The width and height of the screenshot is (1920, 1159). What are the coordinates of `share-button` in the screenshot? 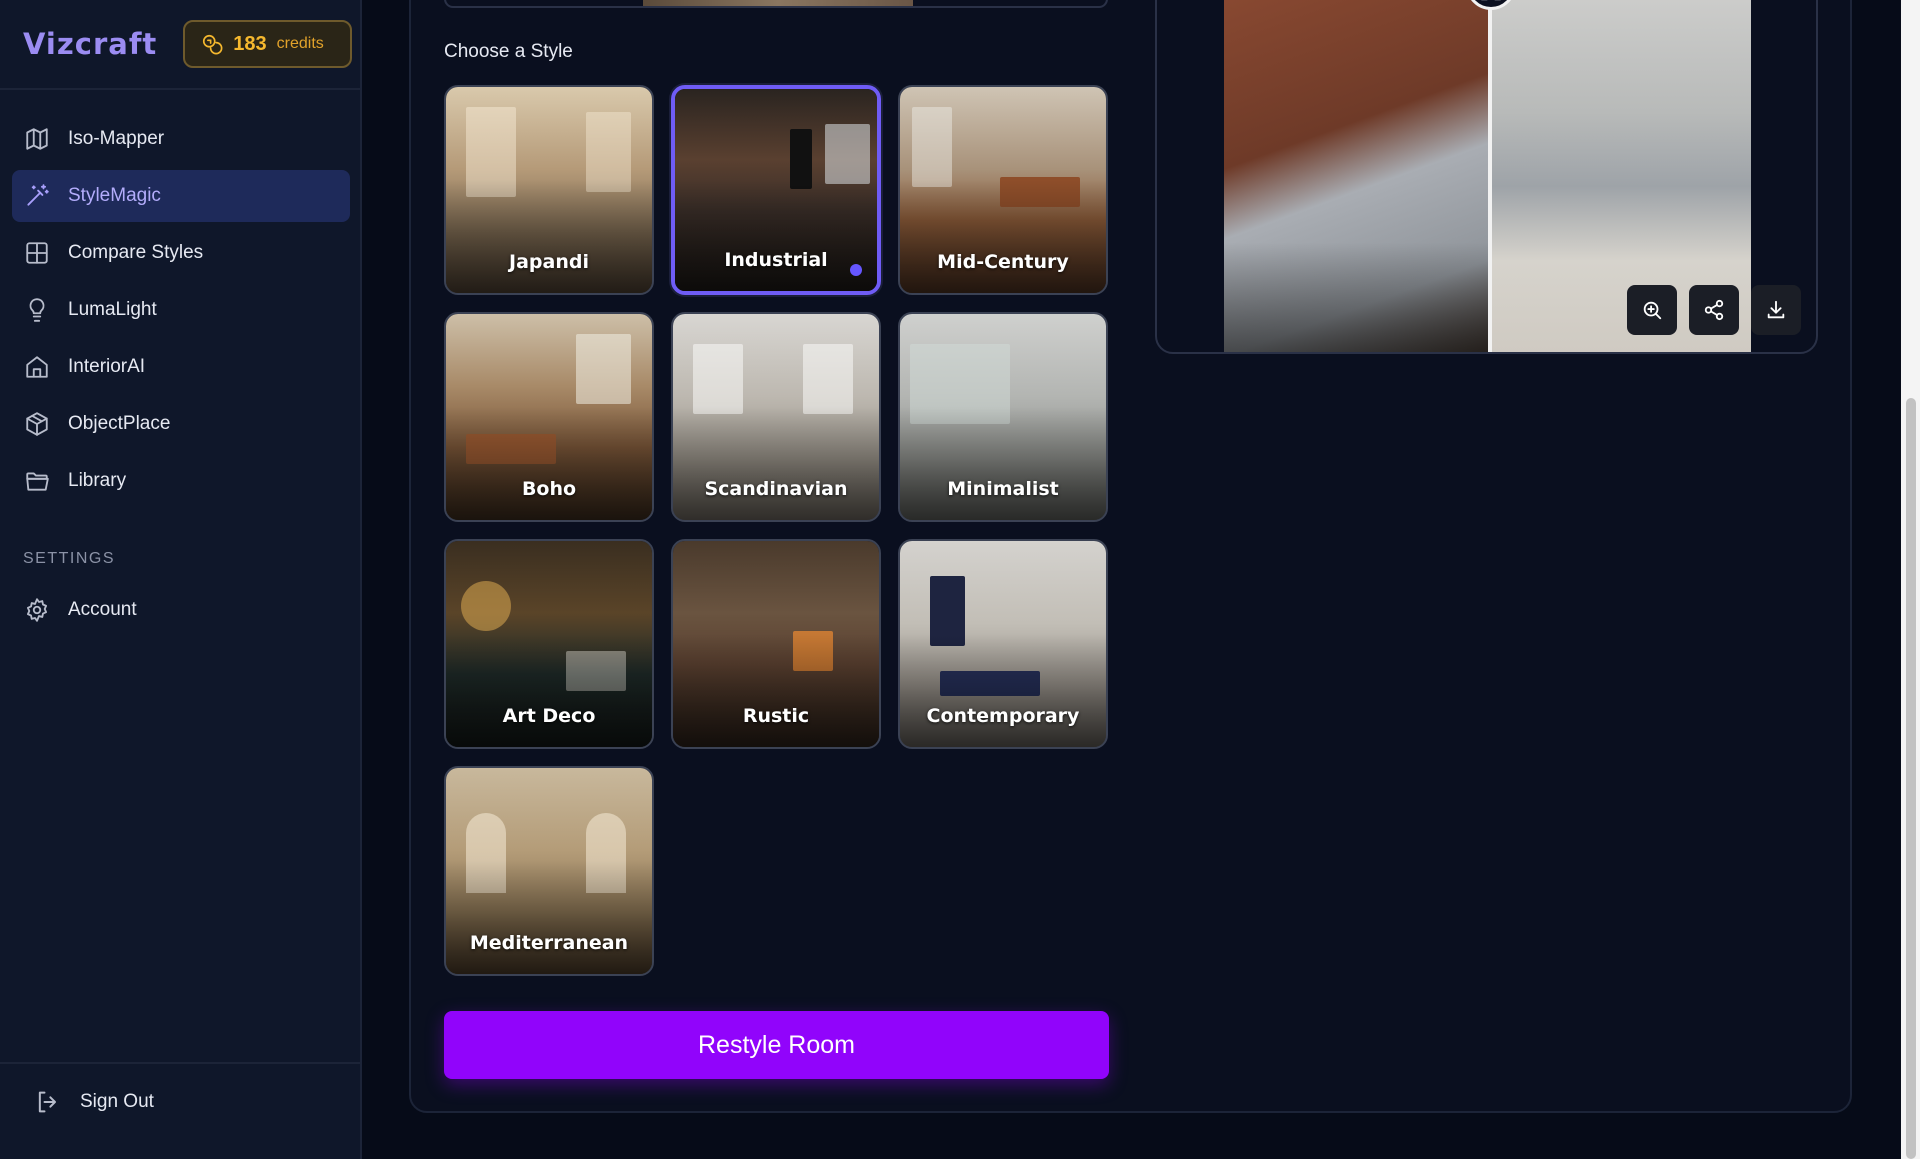 It's located at (1714, 310).